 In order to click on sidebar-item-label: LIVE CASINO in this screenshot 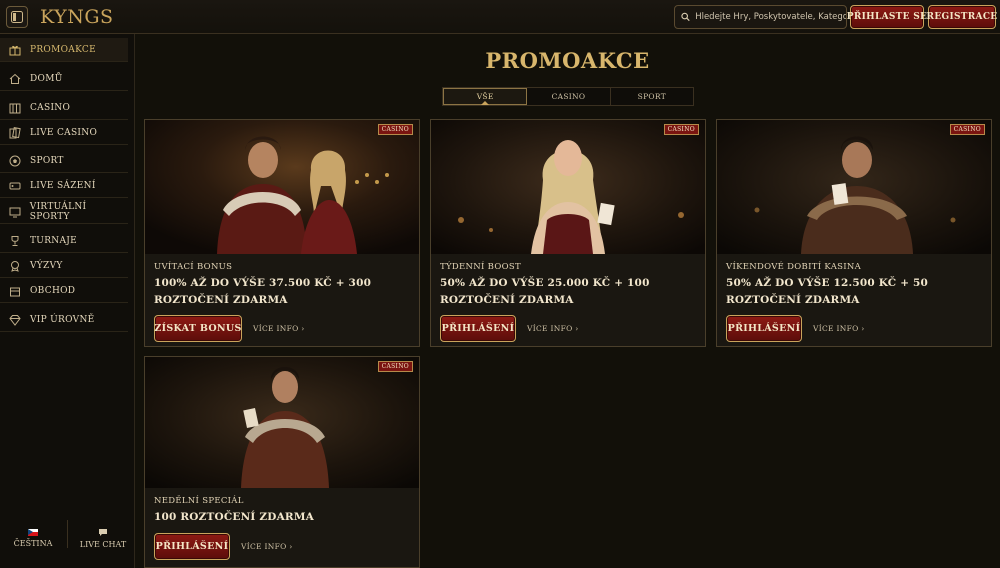, I will do `click(64, 132)`.